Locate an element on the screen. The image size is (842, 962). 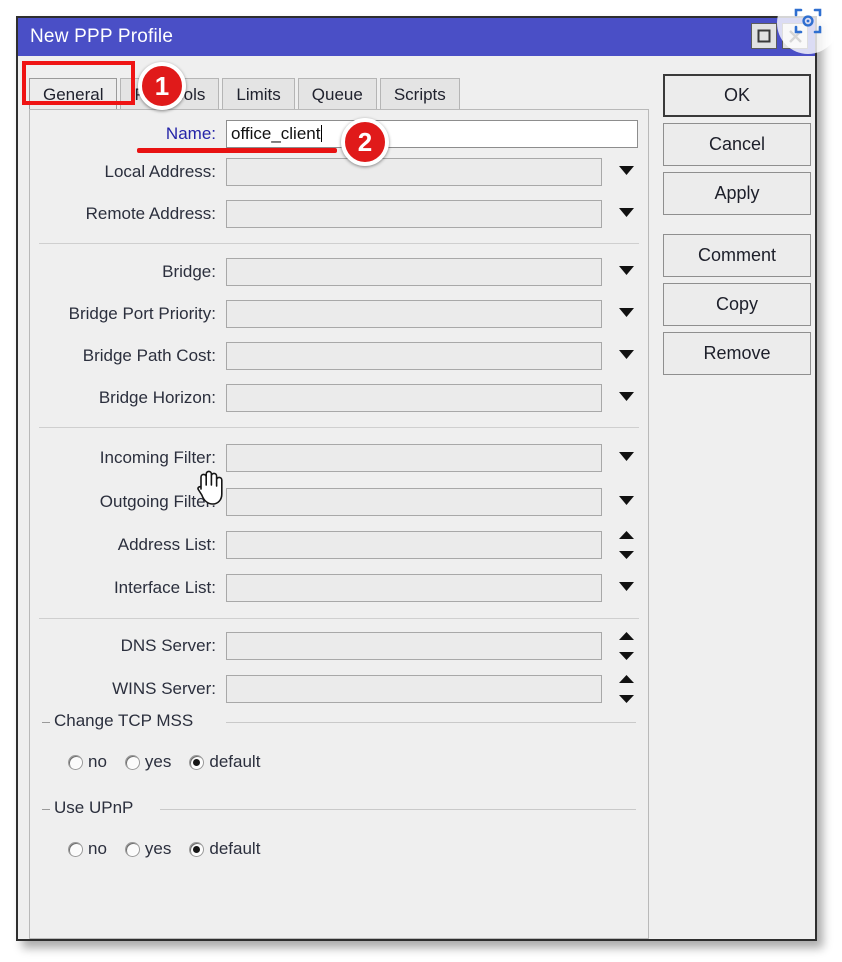
address-list-value is located at coordinates (229, 544).